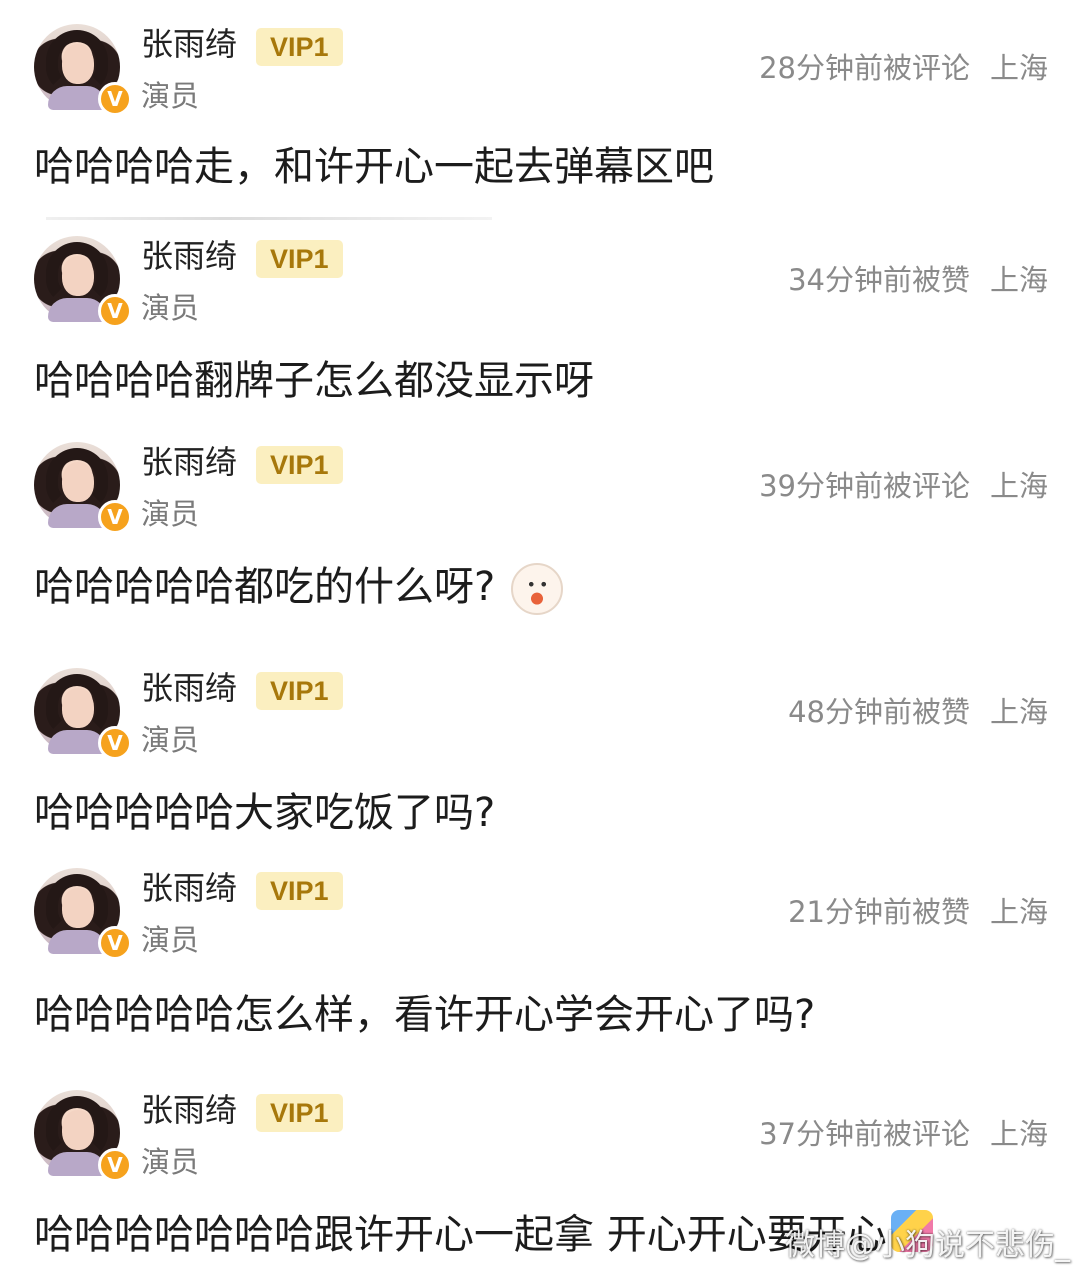 This screenshot has height=1276, width=1080. I want to click on comment-time: 34分钟前被赞, so click(879, 280).